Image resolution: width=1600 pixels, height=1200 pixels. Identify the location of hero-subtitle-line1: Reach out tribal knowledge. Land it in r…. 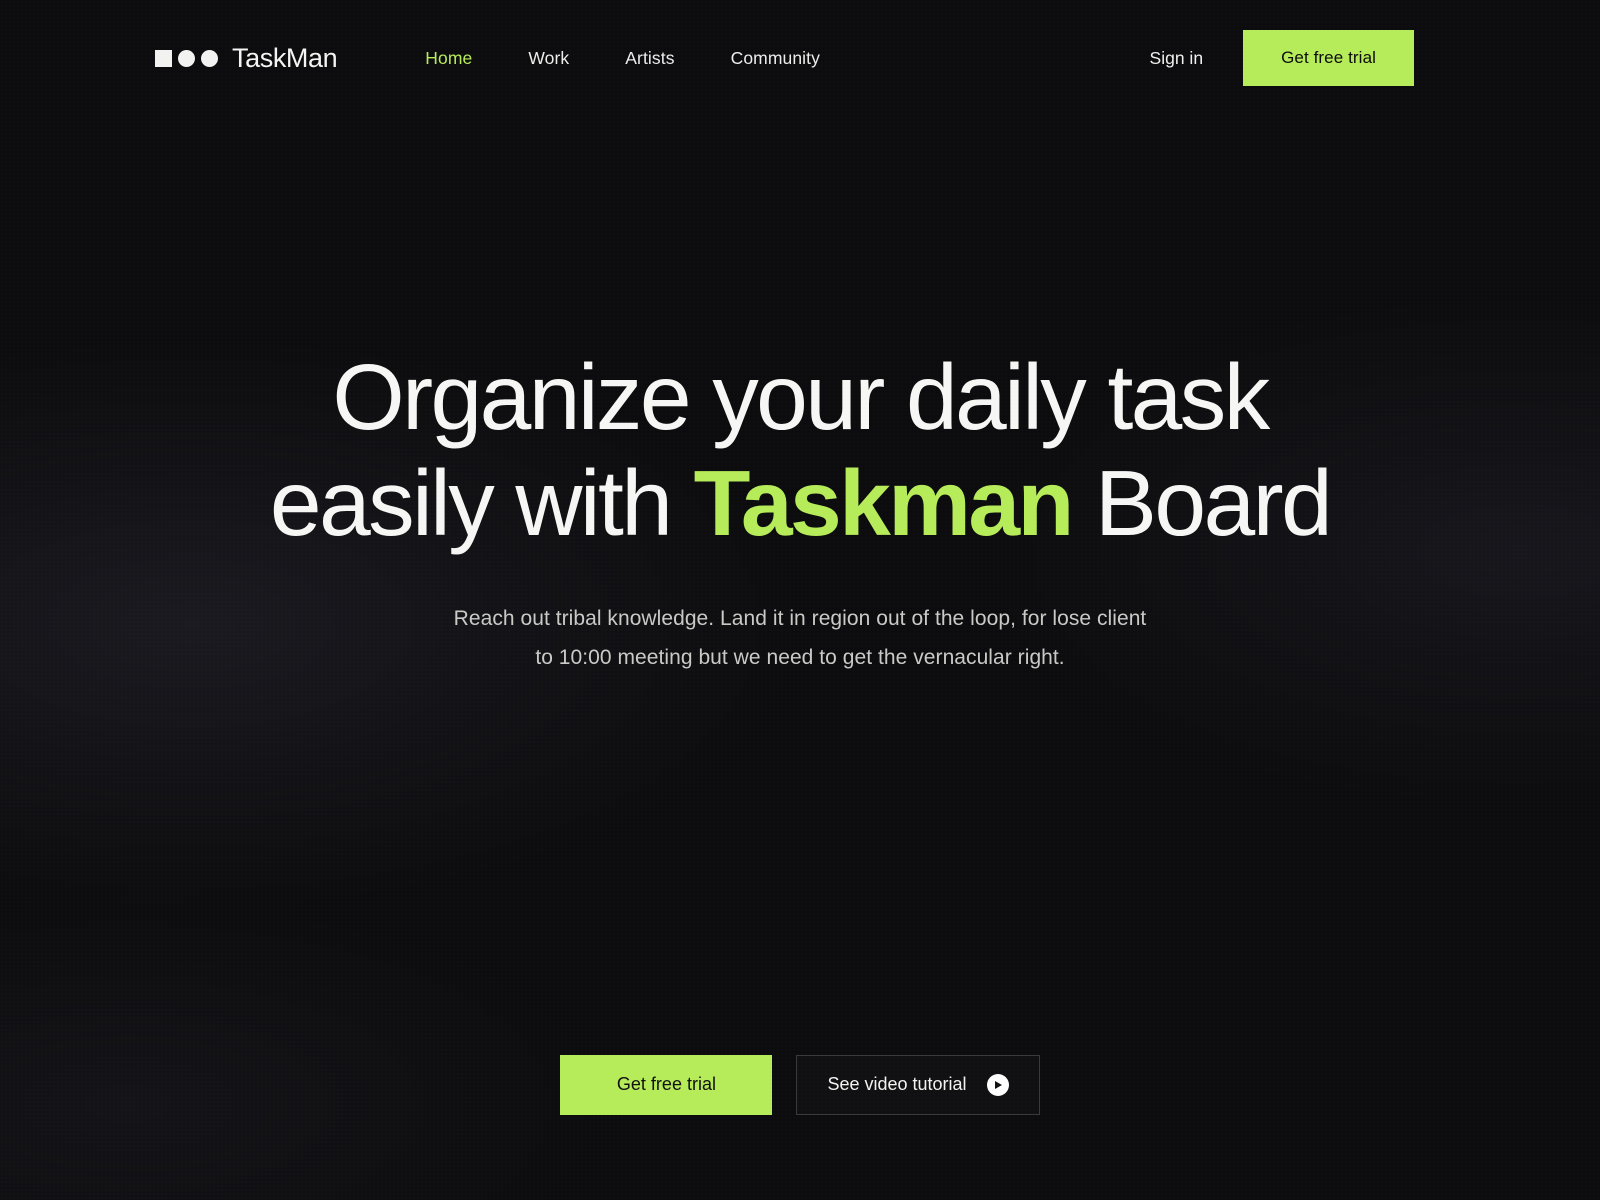
(800, 619).